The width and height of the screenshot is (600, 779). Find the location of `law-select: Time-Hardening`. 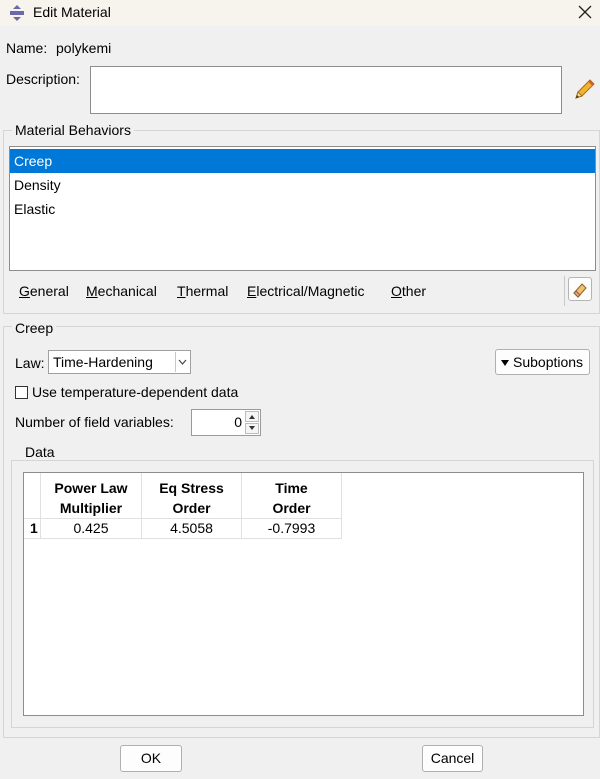

law-select: Time-Hardening is located at coordinates (119, 362).